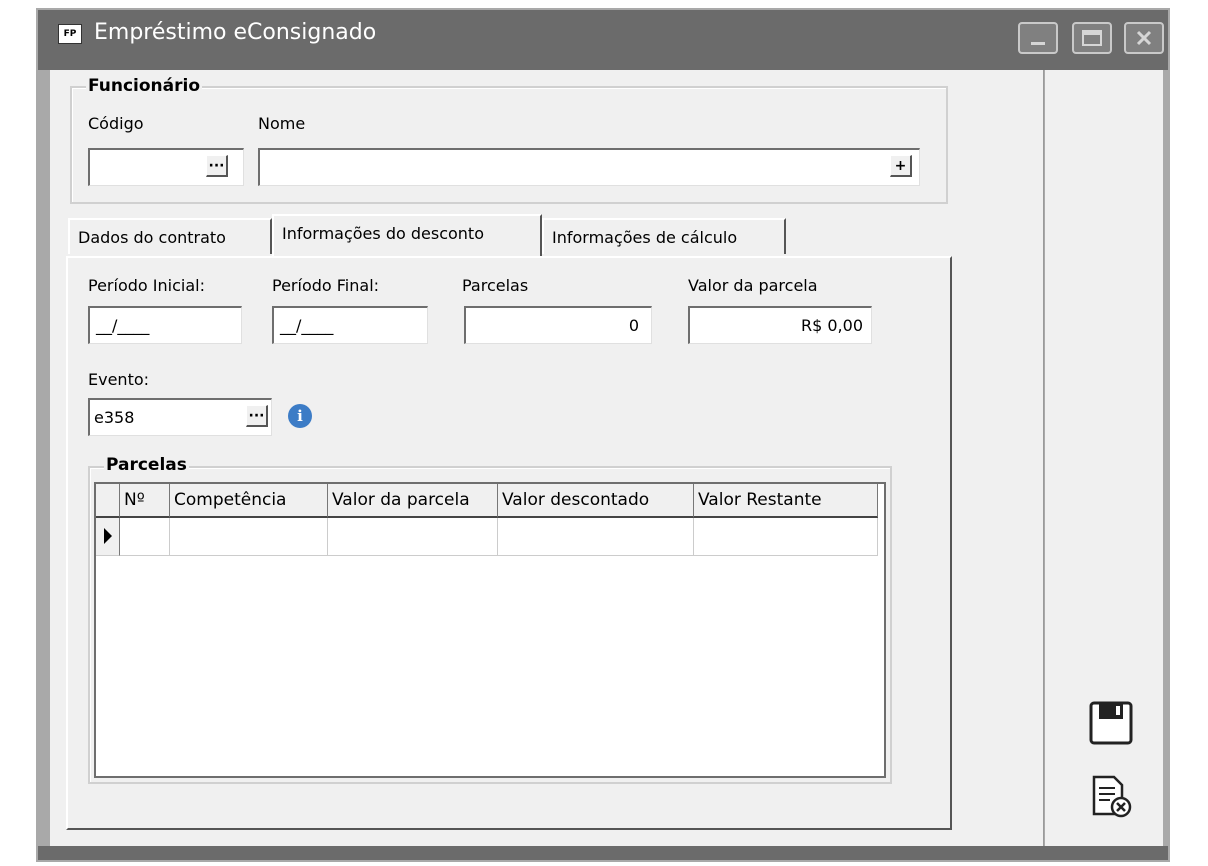 Image resolution: width=1208 pixels, height=866 pixels. What do you see at coordinates (350, 325) in the screenshot?
I see `periodo-final-input: __/____` at bounding box center [350, 325].